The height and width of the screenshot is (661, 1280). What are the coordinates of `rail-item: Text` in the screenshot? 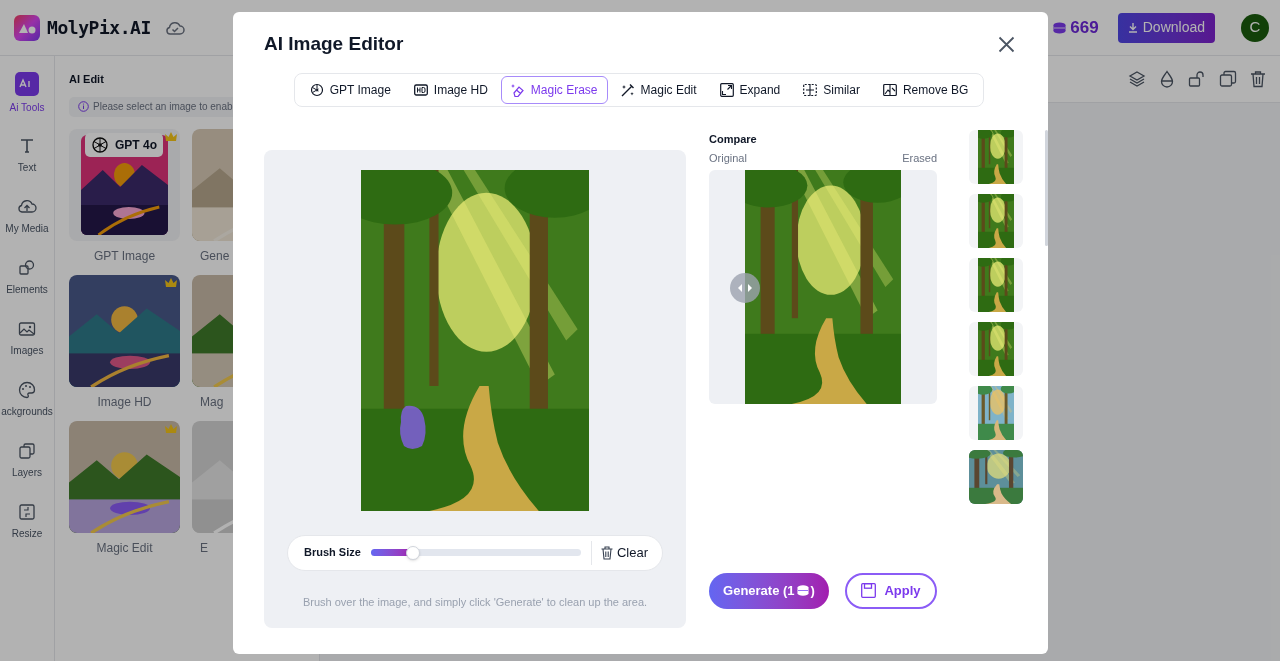 It's located at (27, 154).